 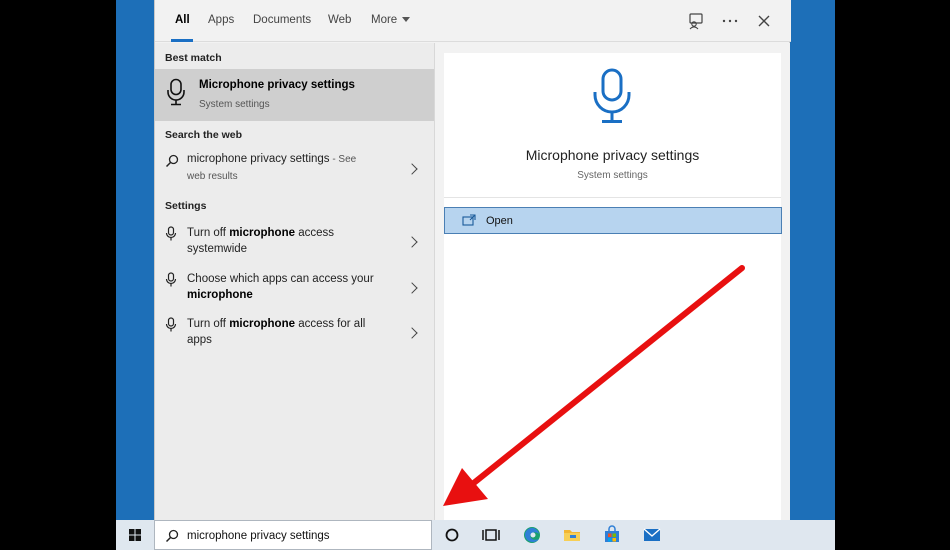 What do you see at coordinates (384, 20) in the screenshot?
I see `tab-more-label: More` at bounding box center [384, 20].